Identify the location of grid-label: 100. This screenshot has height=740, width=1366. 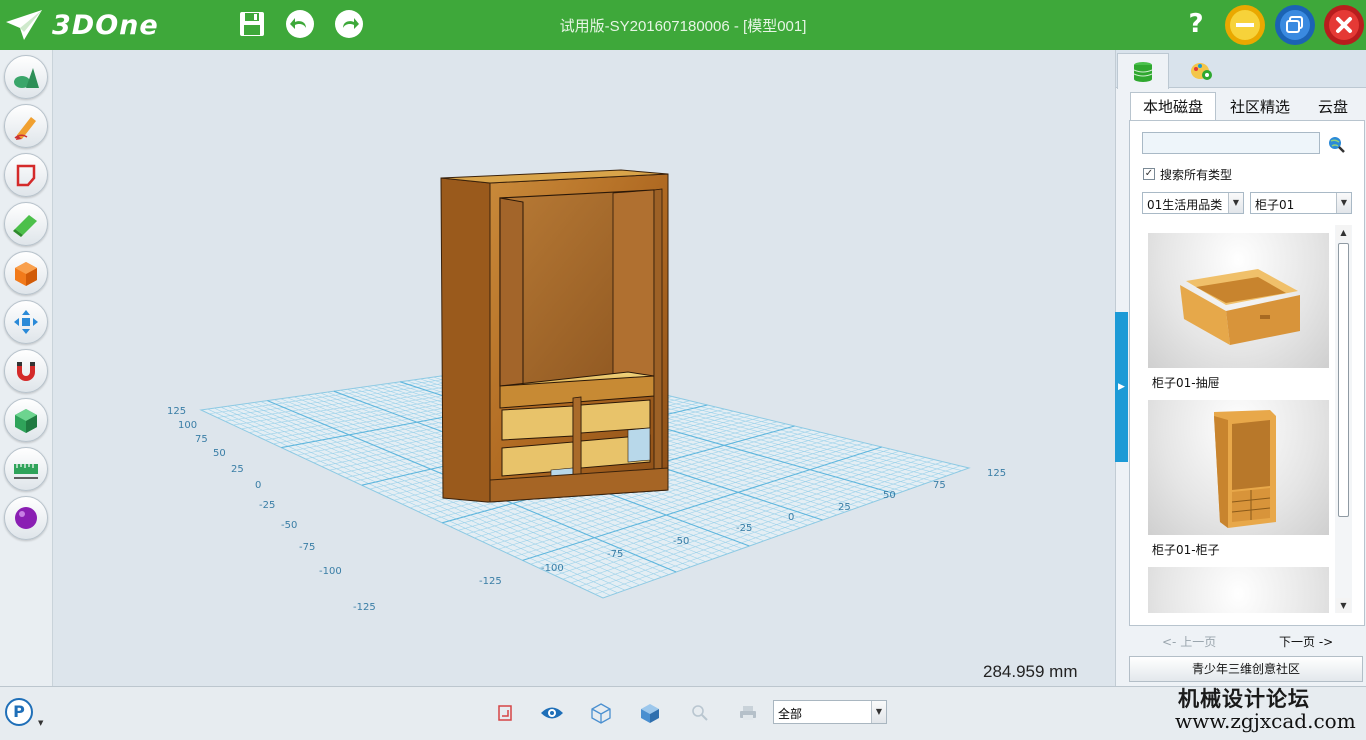
(187, 425).